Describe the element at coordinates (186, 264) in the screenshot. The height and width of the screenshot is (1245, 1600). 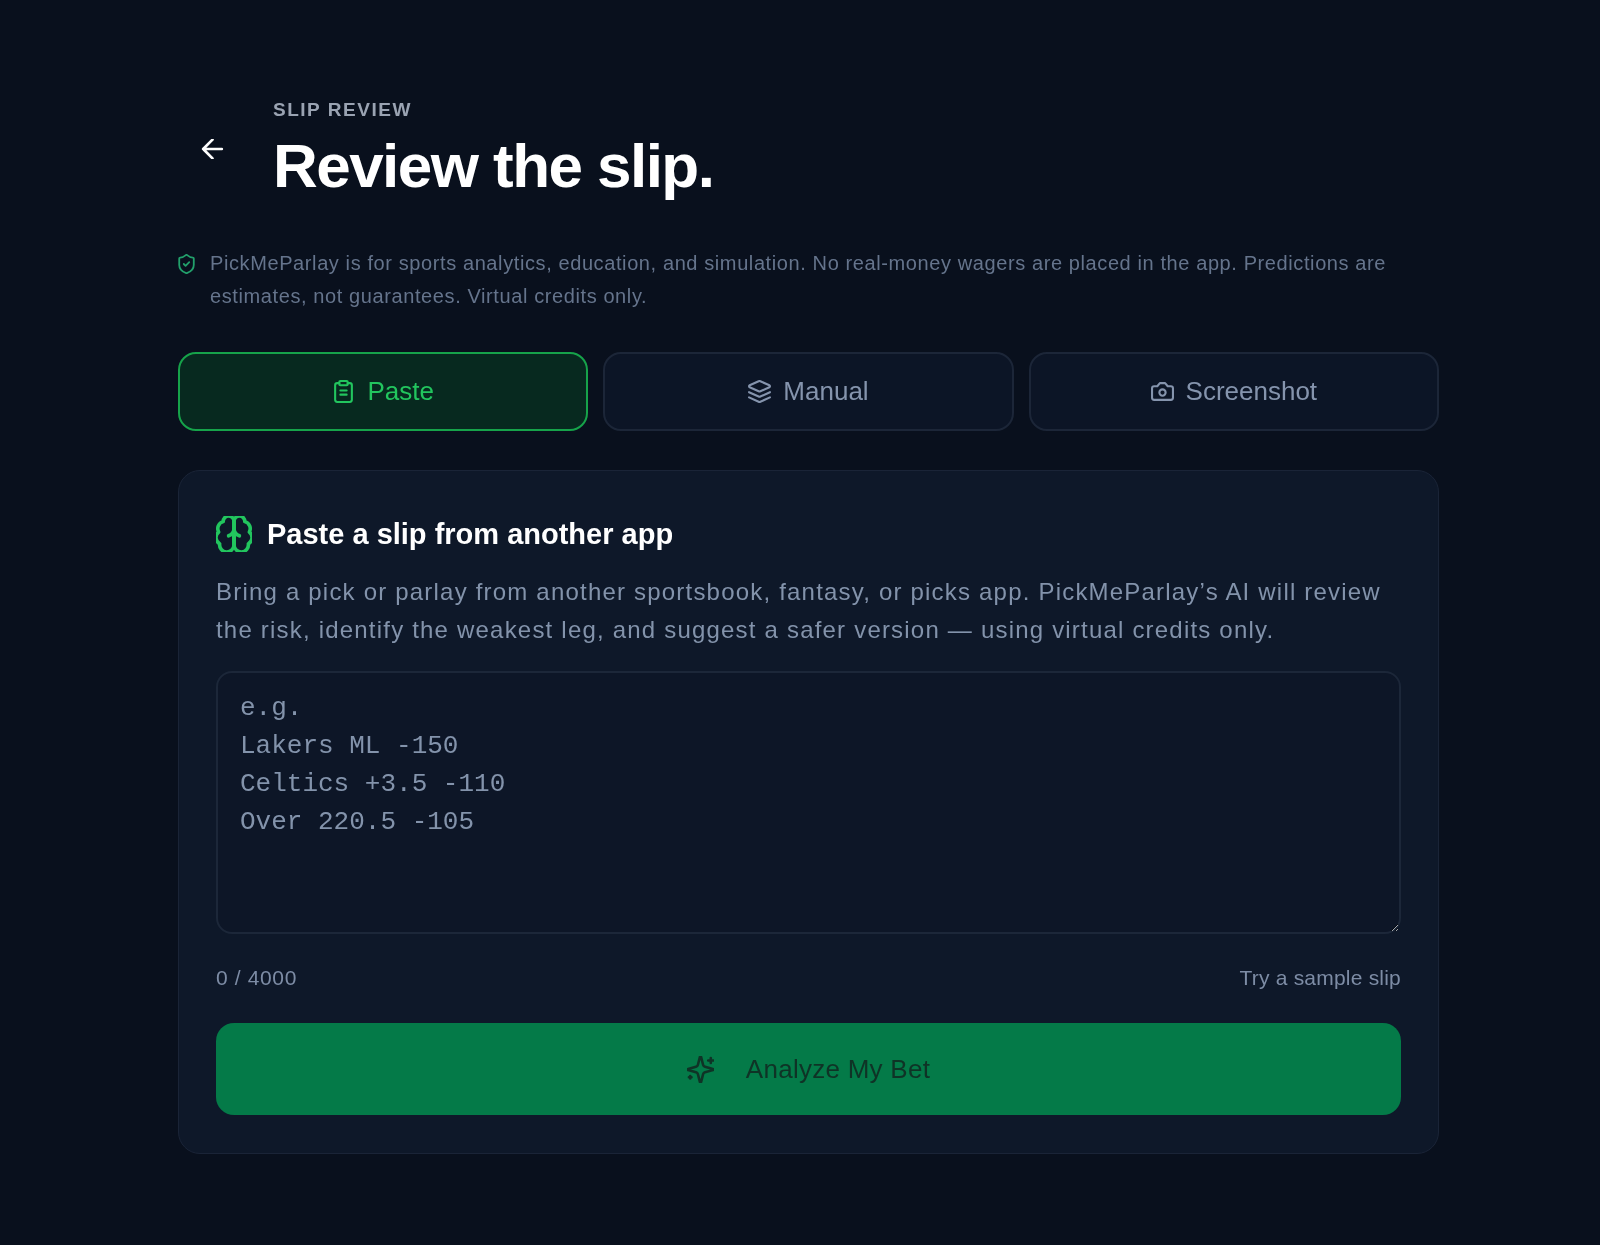
I see `shield-check-icon` at that location.